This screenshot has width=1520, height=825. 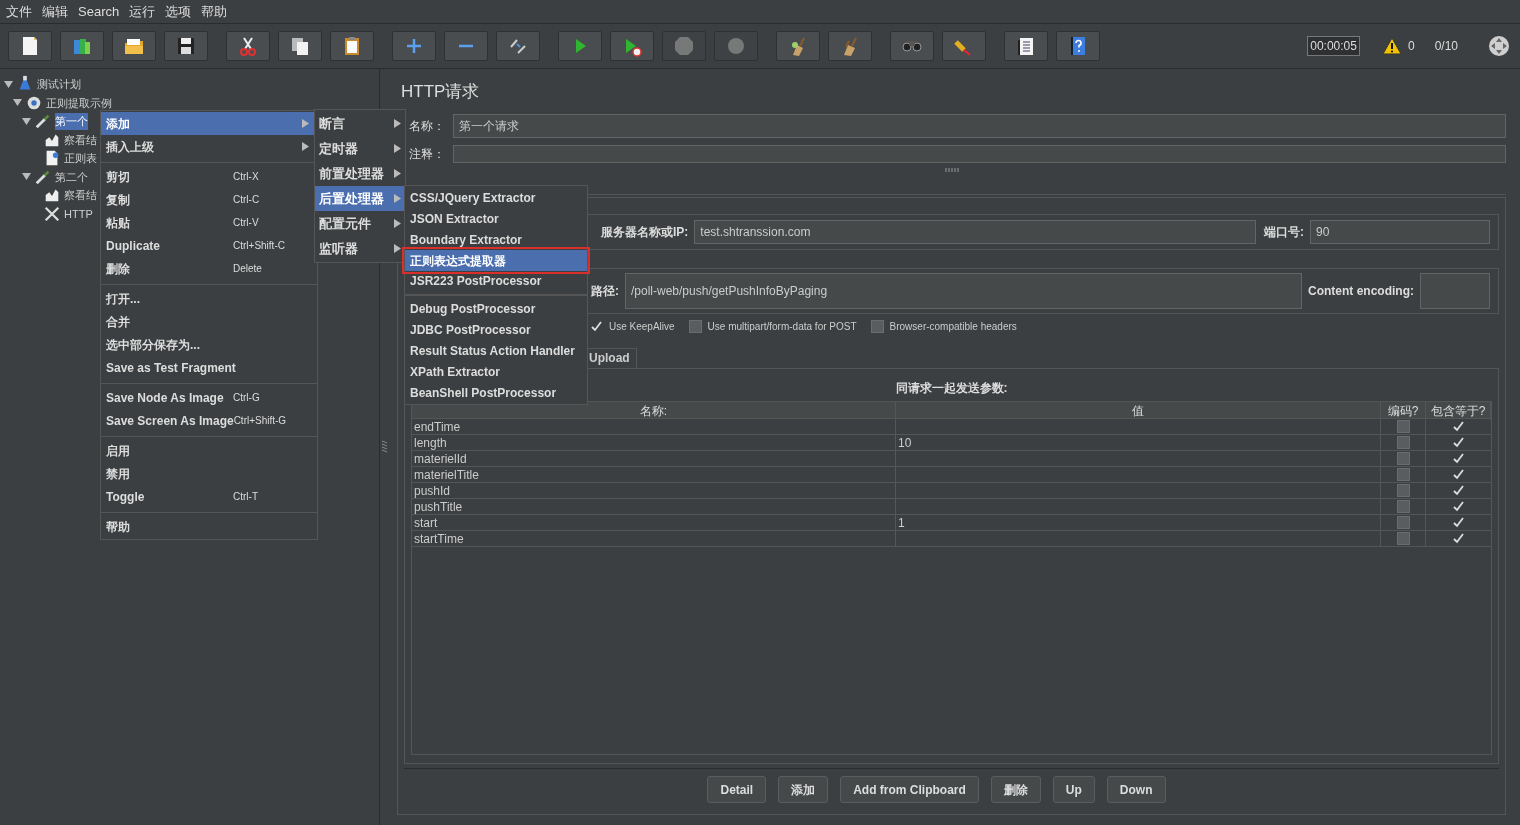 What do you see at coordinates (654, 506) in the screenshot?
I see `table-cell: pushTitle` at bounding box center [654, 506].